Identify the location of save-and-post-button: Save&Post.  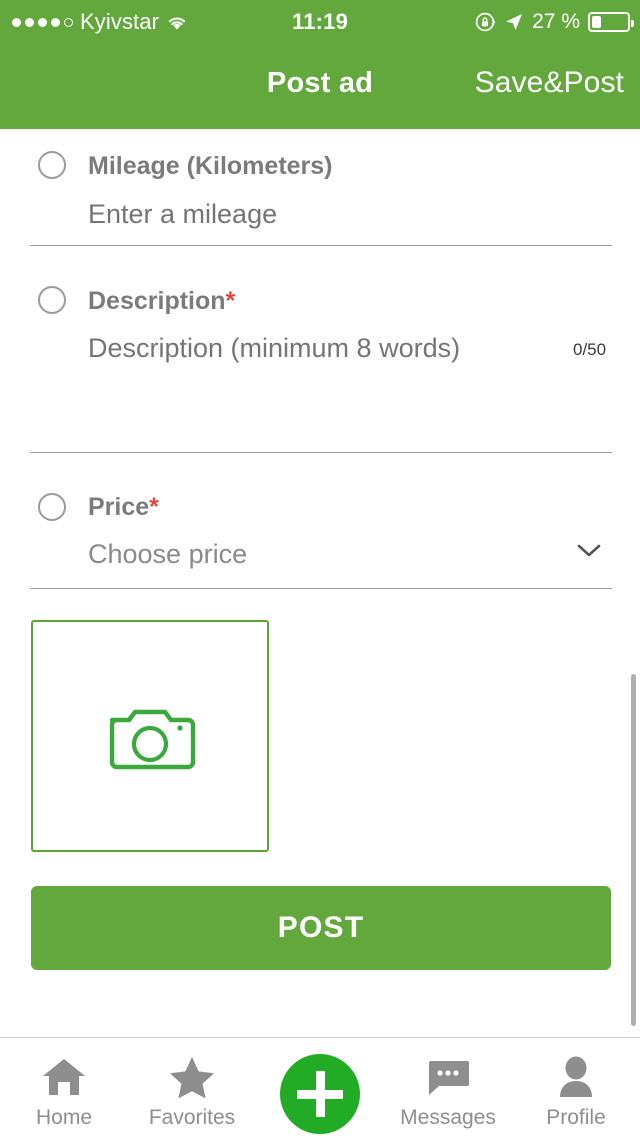
(549, 83).